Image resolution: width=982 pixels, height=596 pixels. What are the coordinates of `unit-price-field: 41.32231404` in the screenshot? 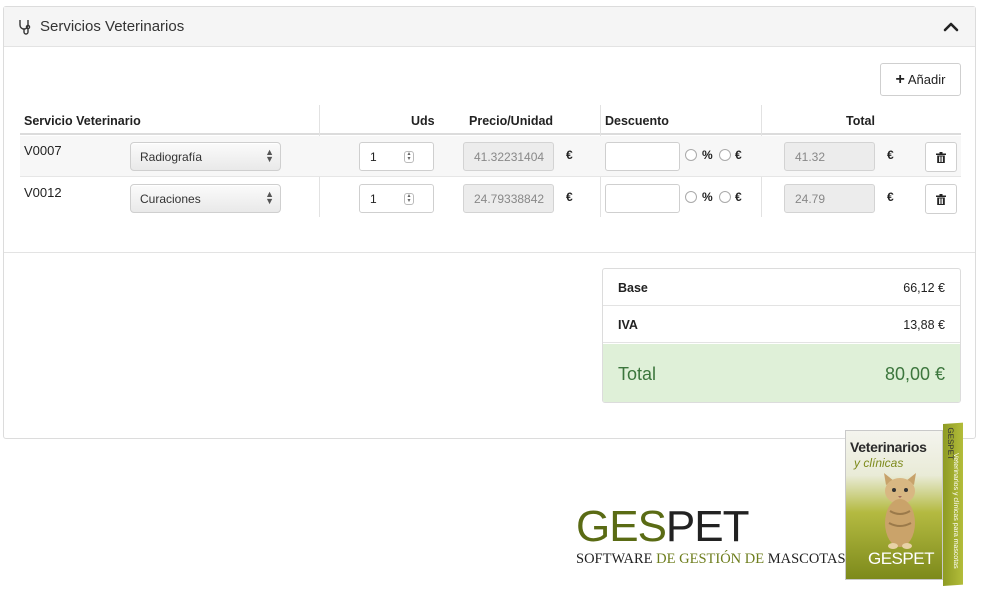 It's located at (508, 156).